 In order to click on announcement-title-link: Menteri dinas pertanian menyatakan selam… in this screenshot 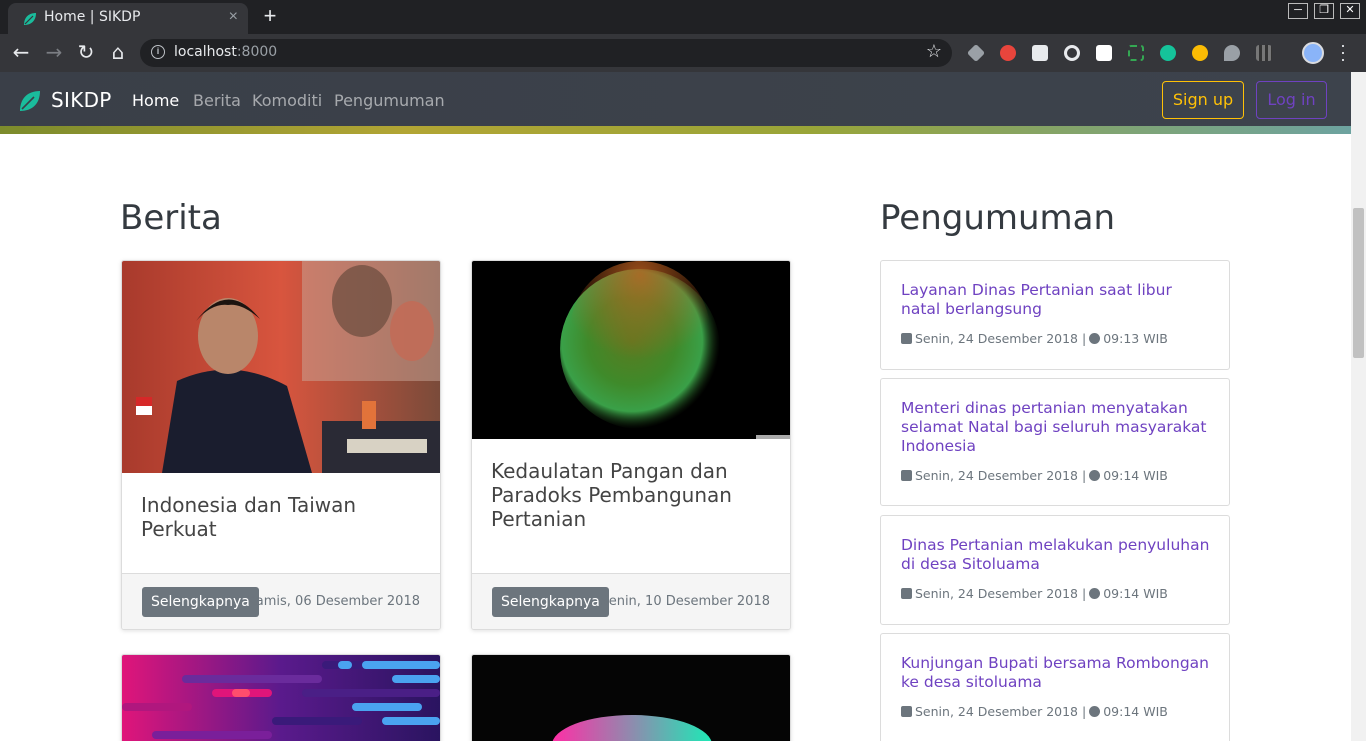, I will do `click(1056, 427)`.